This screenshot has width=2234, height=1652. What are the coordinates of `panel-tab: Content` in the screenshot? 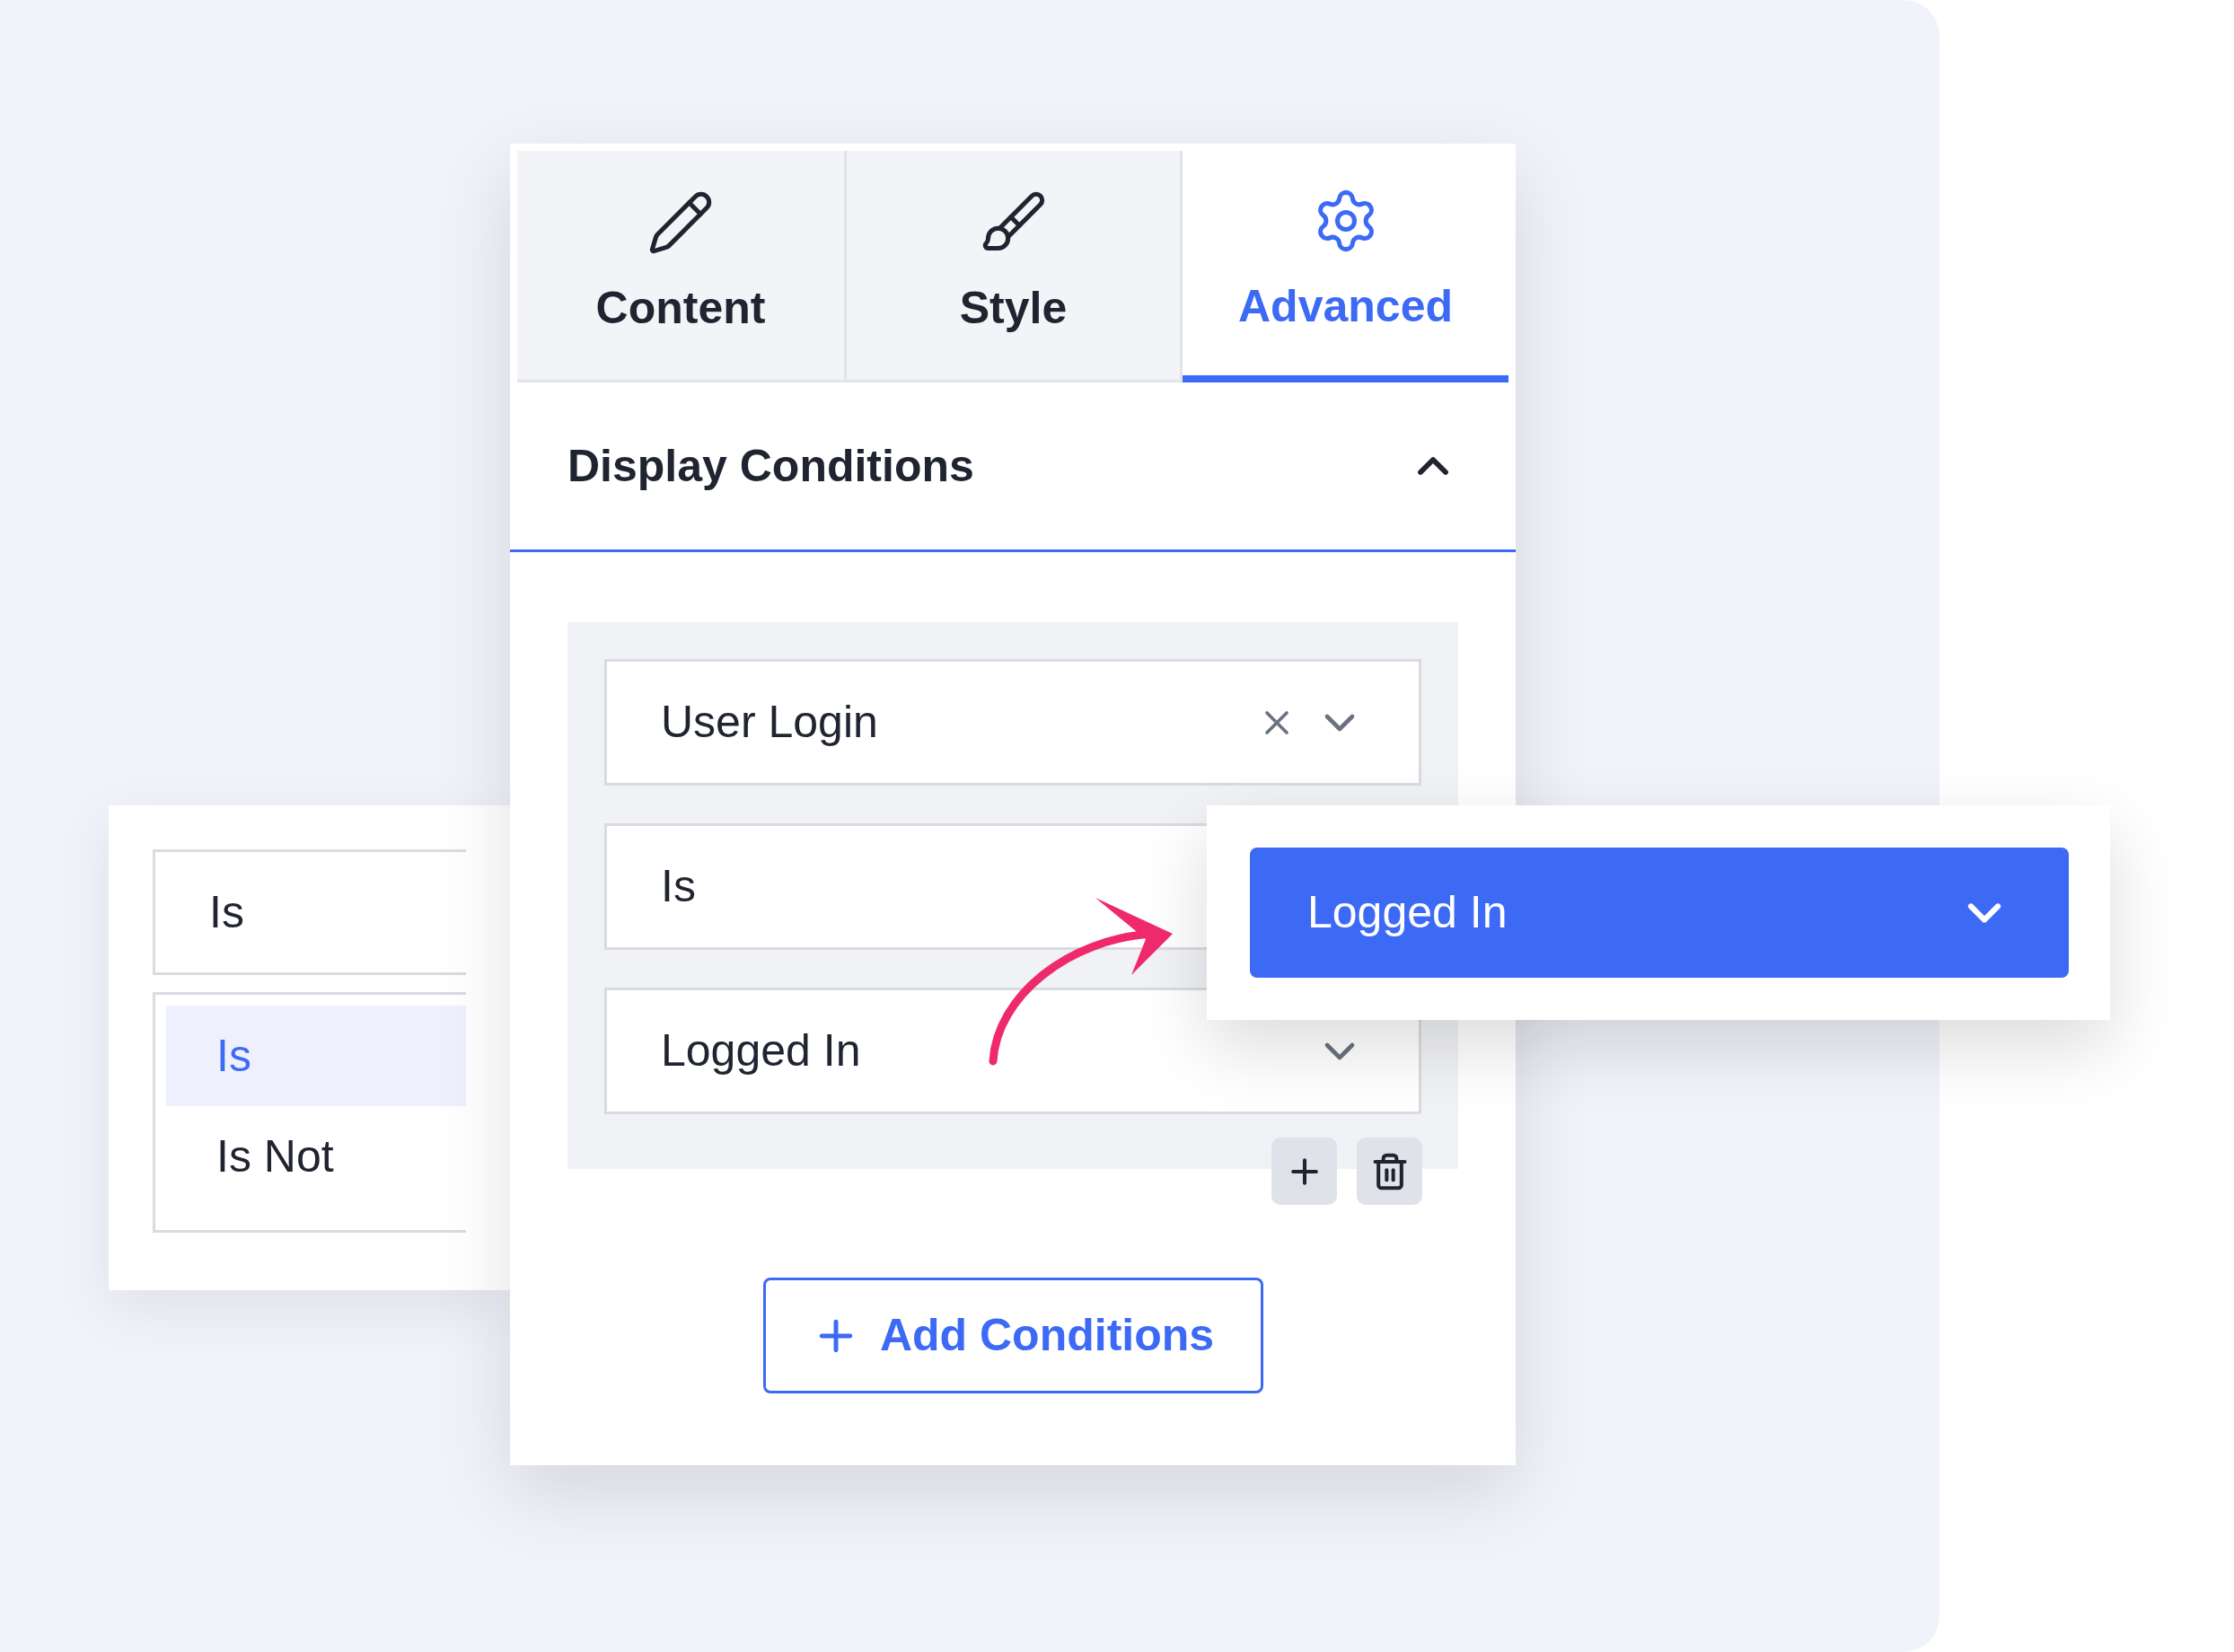 It's located at (682, 266).